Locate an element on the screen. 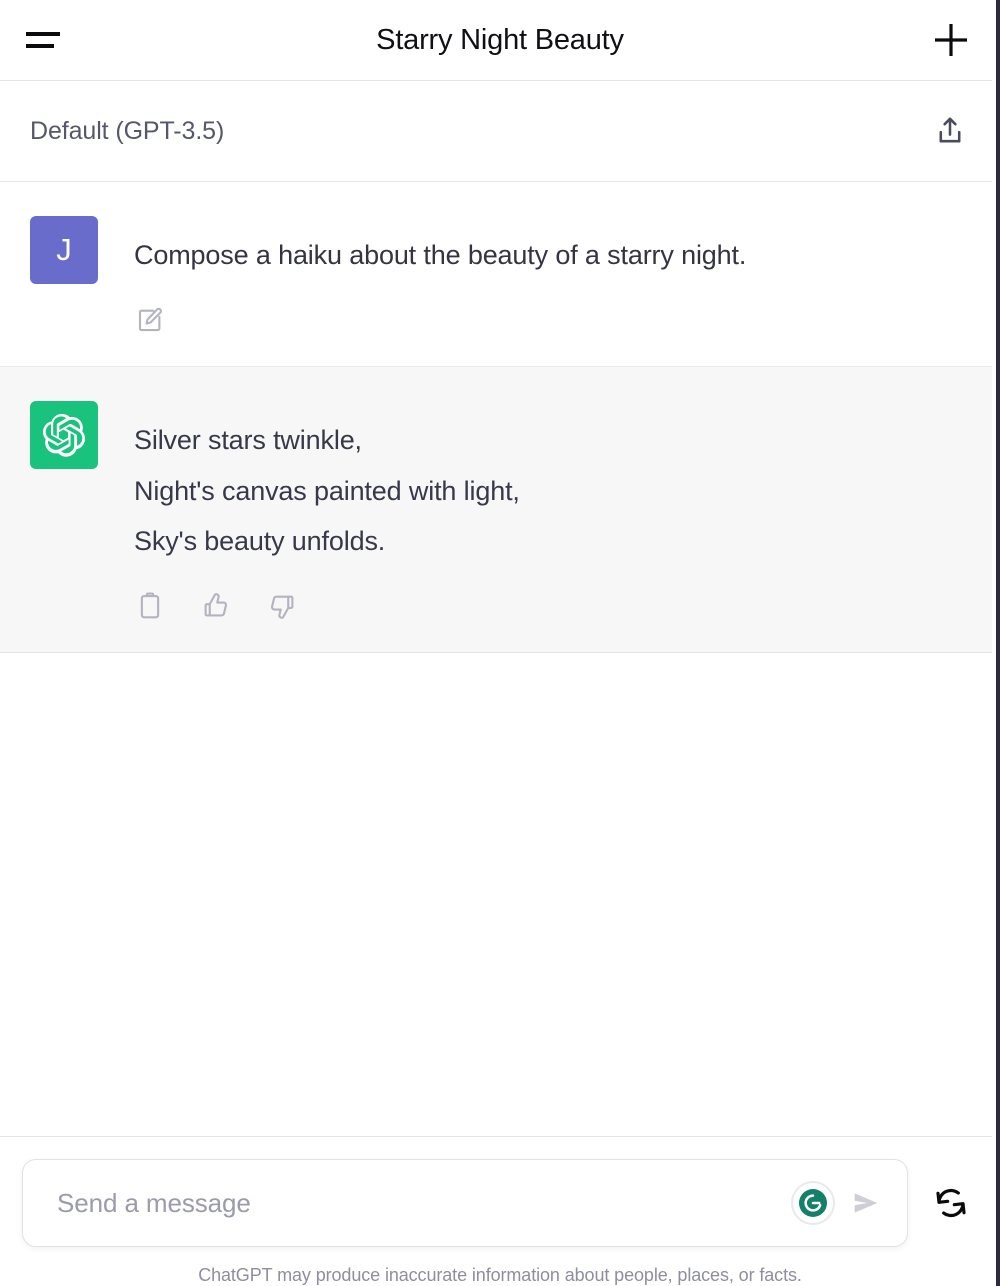 This screenshot has height=1286, width=1000. openai-logo-icon is located at coordinates (64, 436).